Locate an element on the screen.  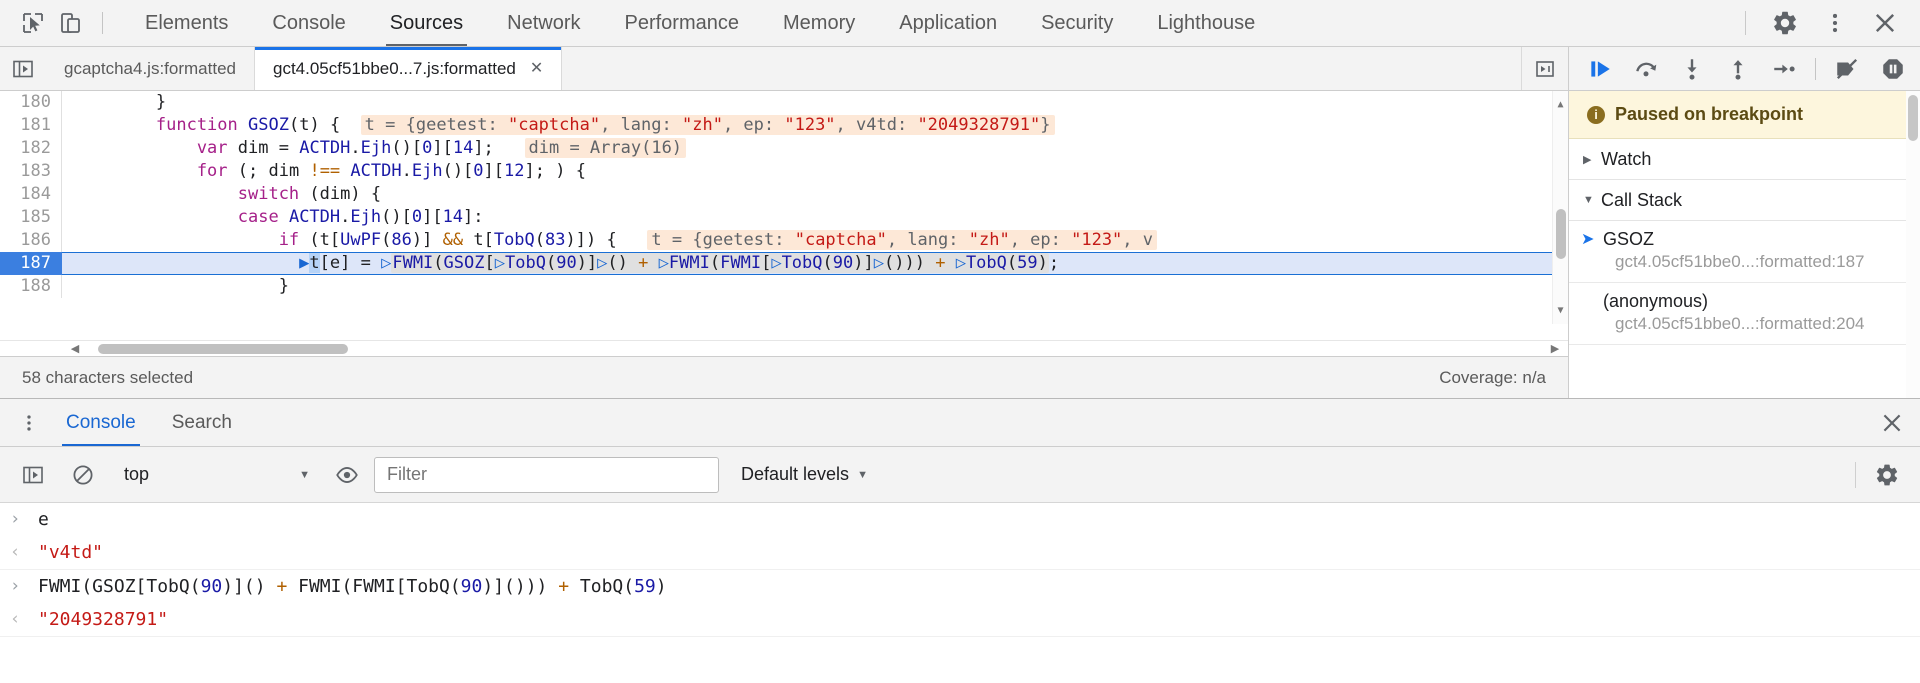
tab-performance: Performance is located at coordinates (682, 23).